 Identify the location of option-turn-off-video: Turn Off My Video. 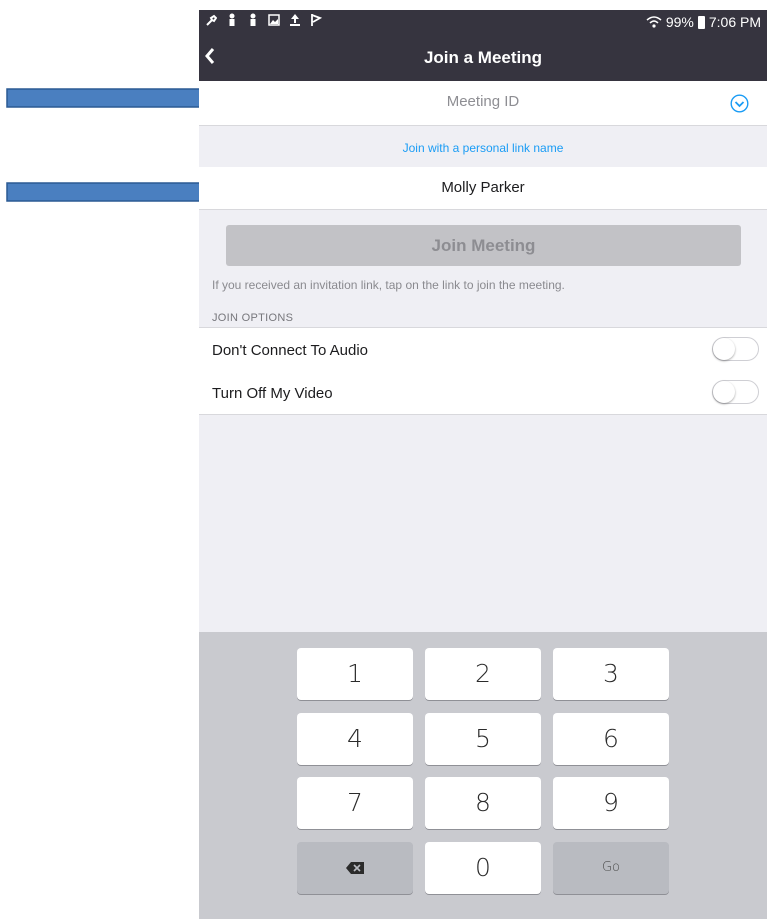
(483, 393).